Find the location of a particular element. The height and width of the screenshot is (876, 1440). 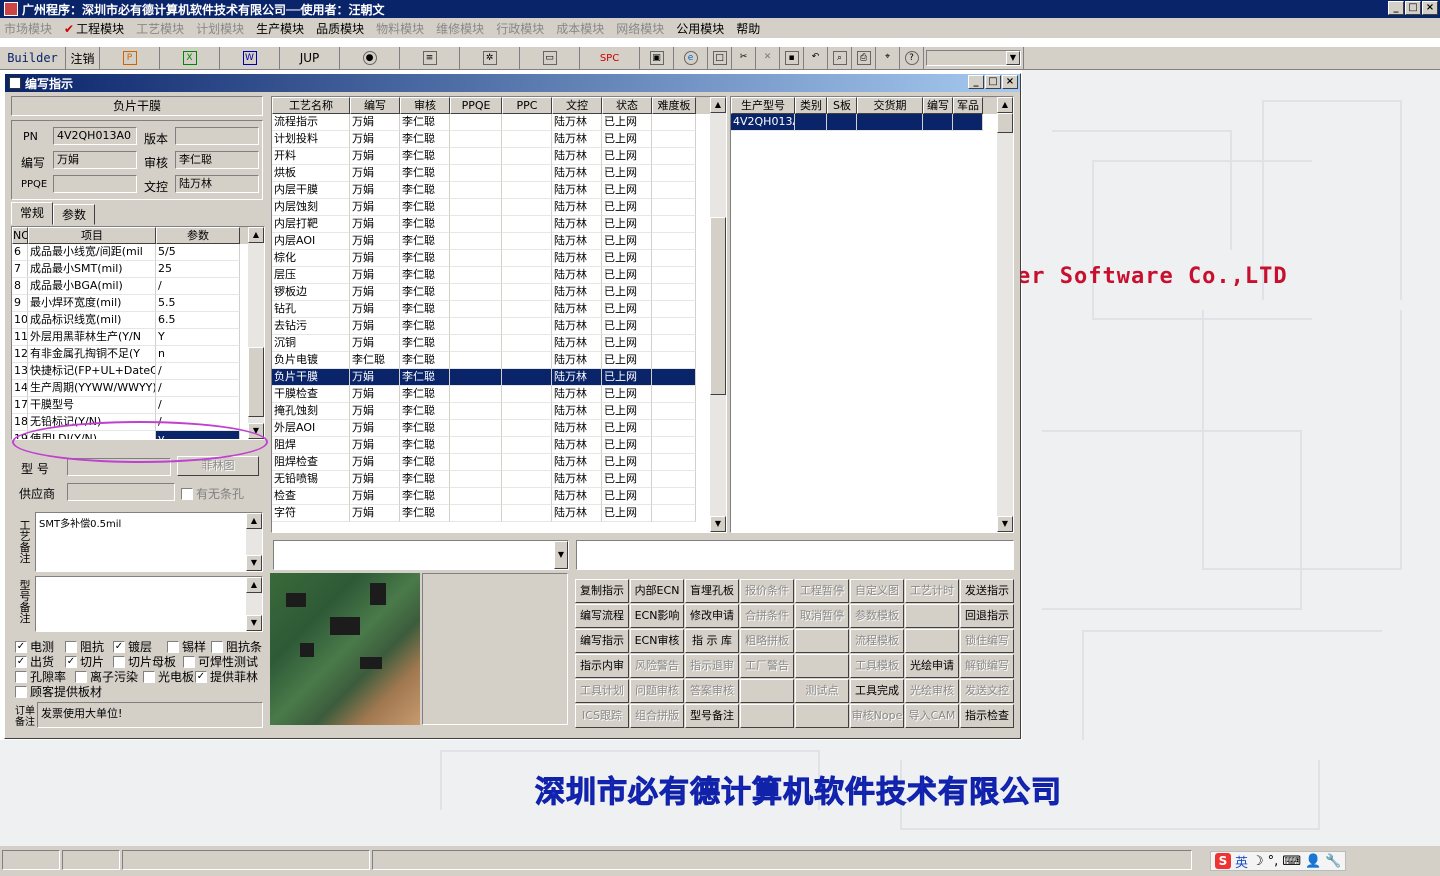

action-button: 发送指示 is located at coordinates (987, 591).